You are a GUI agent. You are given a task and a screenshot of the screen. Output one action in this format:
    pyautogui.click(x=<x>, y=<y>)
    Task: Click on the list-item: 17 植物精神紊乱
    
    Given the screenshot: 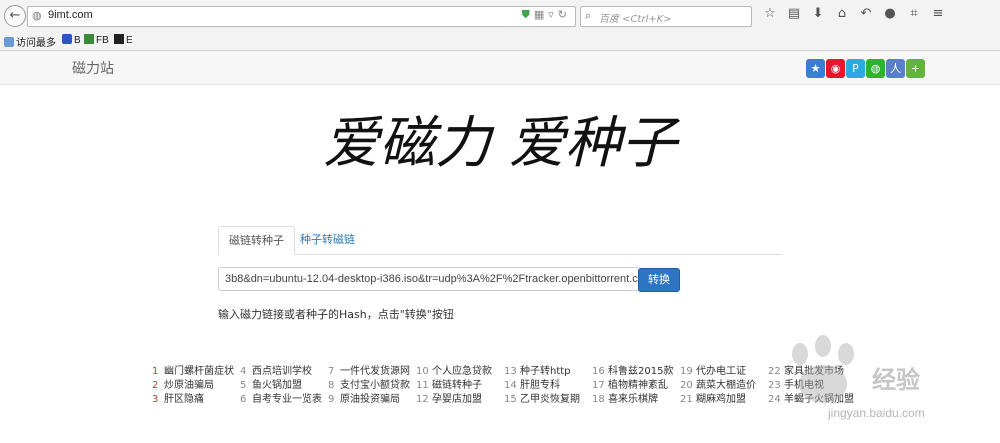 What is the action you would take?
    pyautogui.click(x=636, y=386)
    